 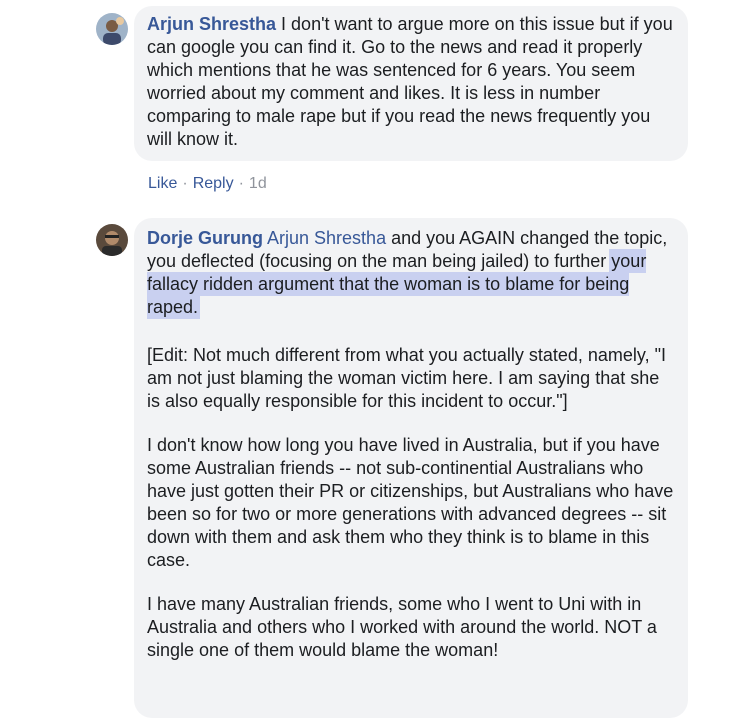 What do you see at coordinates (205, 238) in the screenshot?
I see `comment-author: Dorje Gurung` at bounding box center [205, 238].